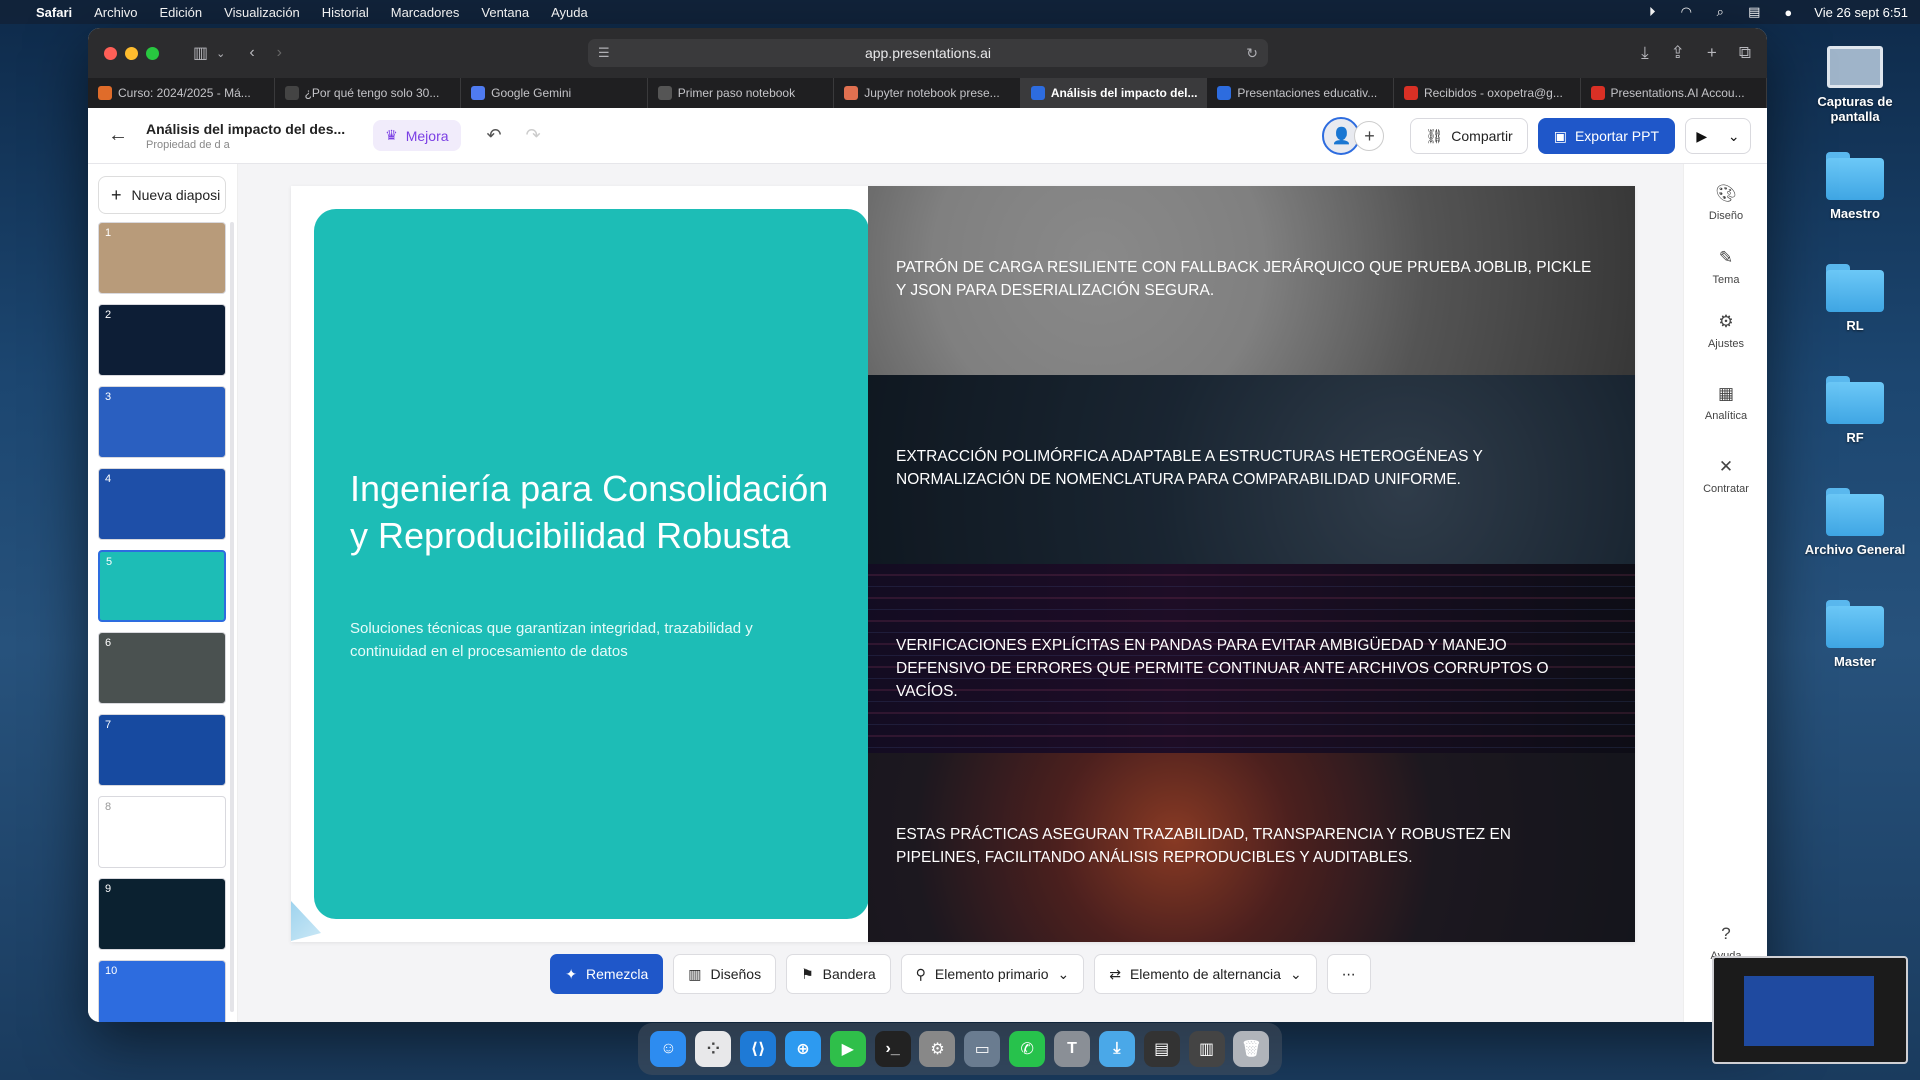 The image size is (1920, 1080). I want to click on new-tab-icon: +, so click(1712, 53).